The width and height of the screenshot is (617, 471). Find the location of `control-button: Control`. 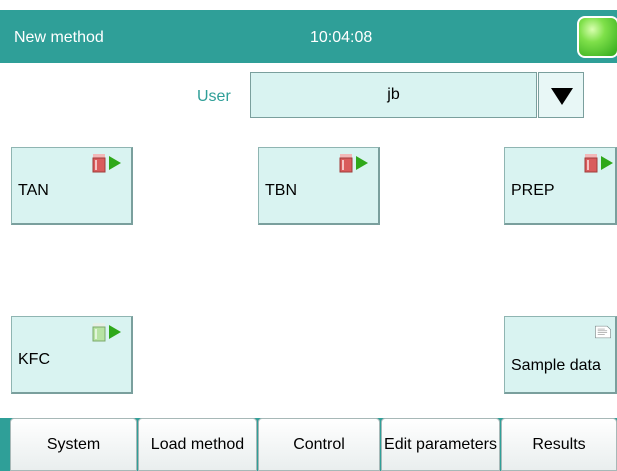

control-button: Control is located at coordinates (319, 444).